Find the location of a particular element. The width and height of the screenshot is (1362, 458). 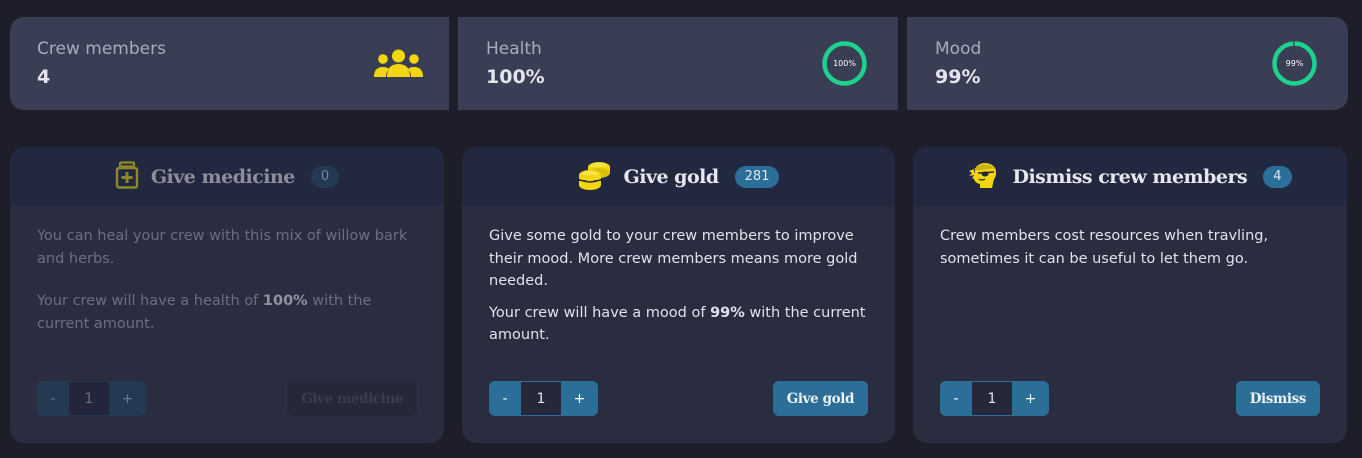

dismiss-button: Dismiss is located at coordinates (1277, 398).